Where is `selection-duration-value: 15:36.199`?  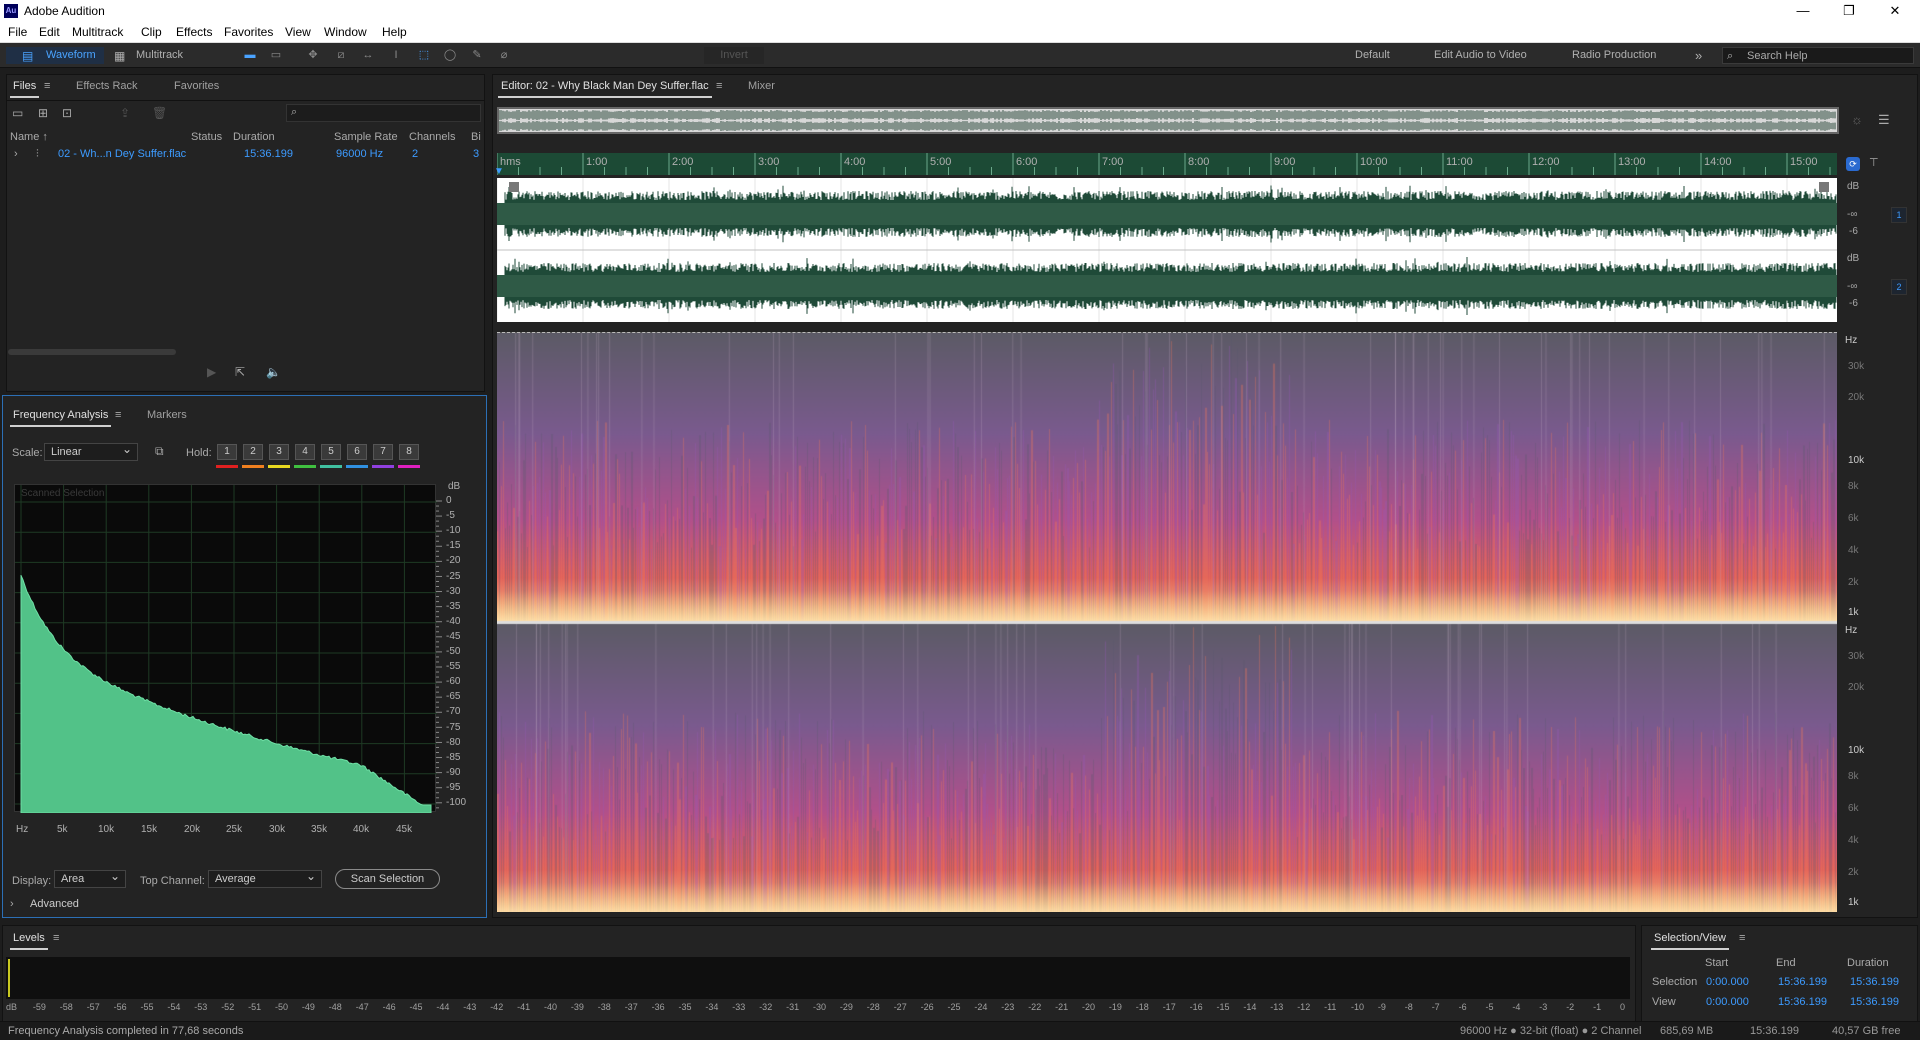 selection-duration-value: 15:36.199 is located at coordinates (1874, 982).